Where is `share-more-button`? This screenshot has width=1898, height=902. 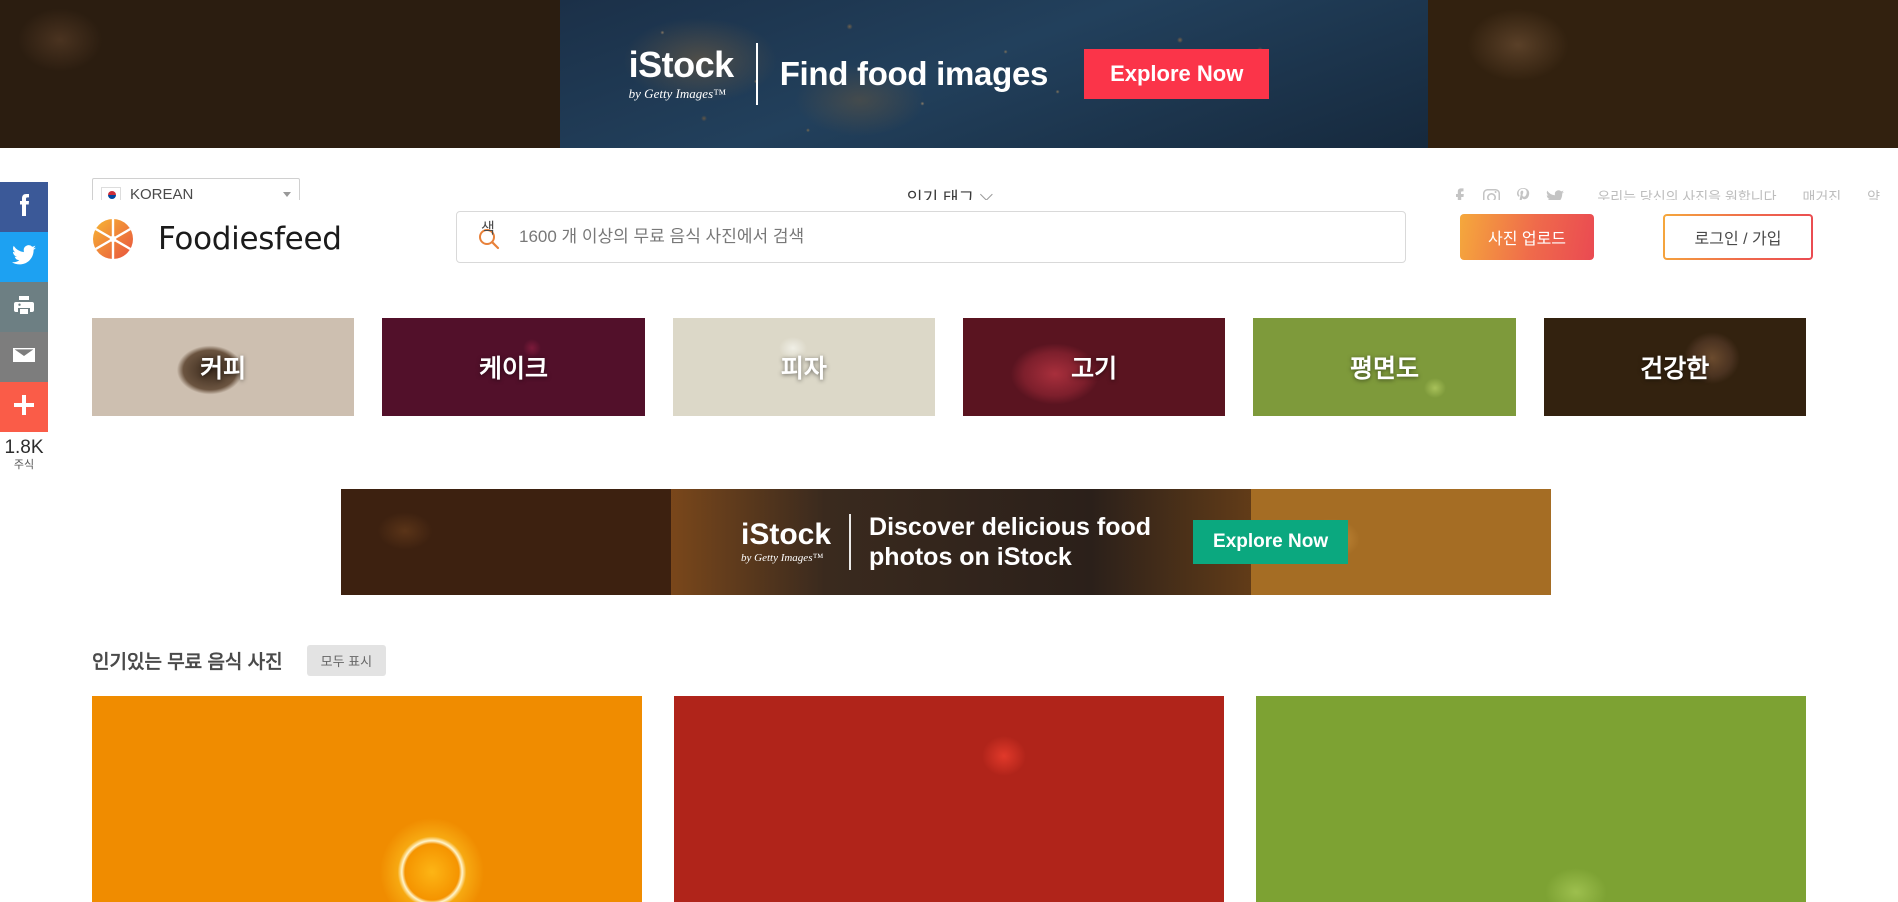 share-more-button is located at coordinates (24, 407).